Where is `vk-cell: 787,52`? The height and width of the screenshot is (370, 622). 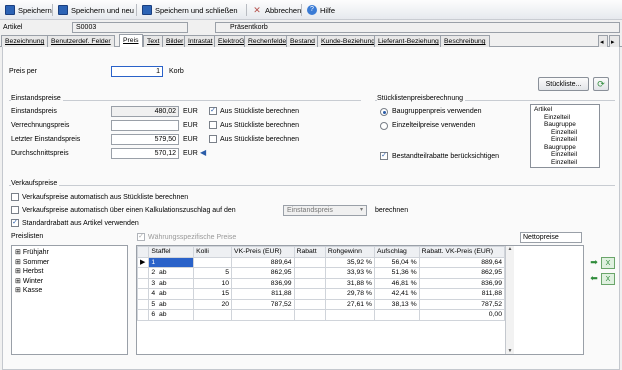
vk-cell: 787,52 is located at coordinates (263, 304).